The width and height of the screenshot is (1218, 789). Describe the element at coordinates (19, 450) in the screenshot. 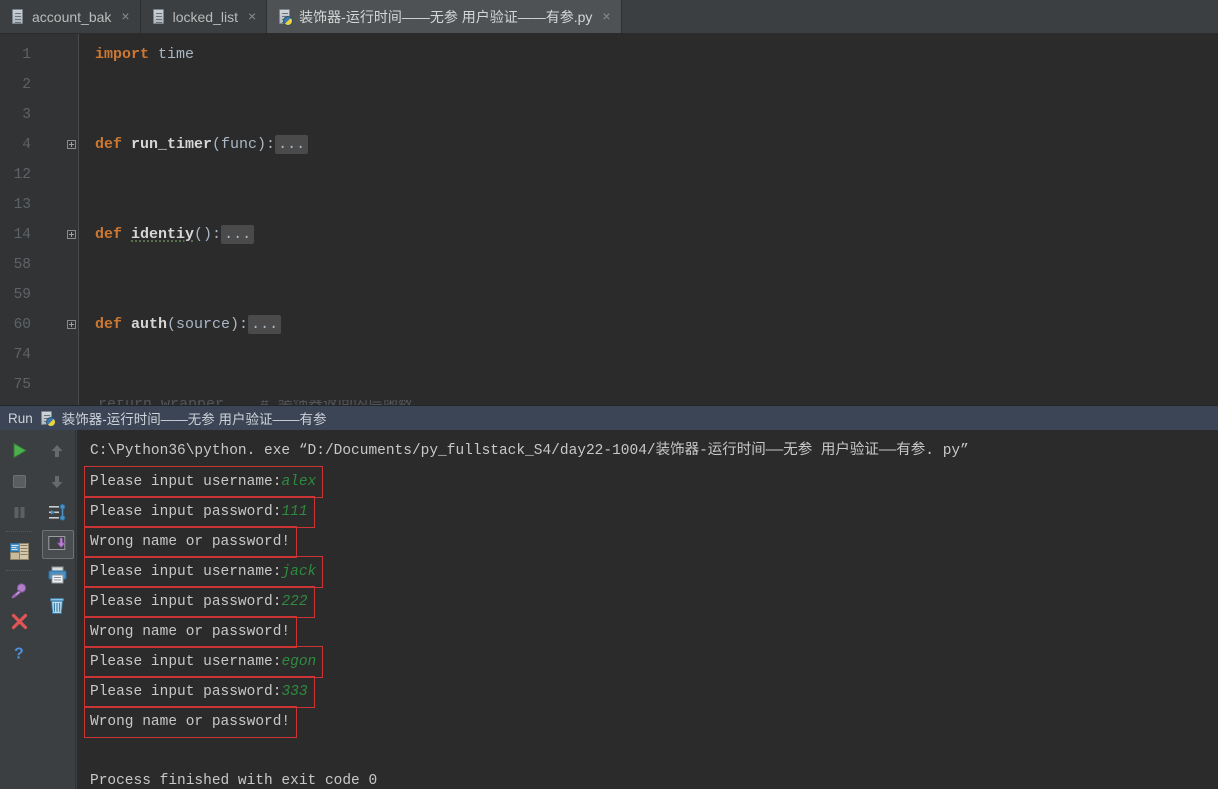

I see `rerun-button` at that location.